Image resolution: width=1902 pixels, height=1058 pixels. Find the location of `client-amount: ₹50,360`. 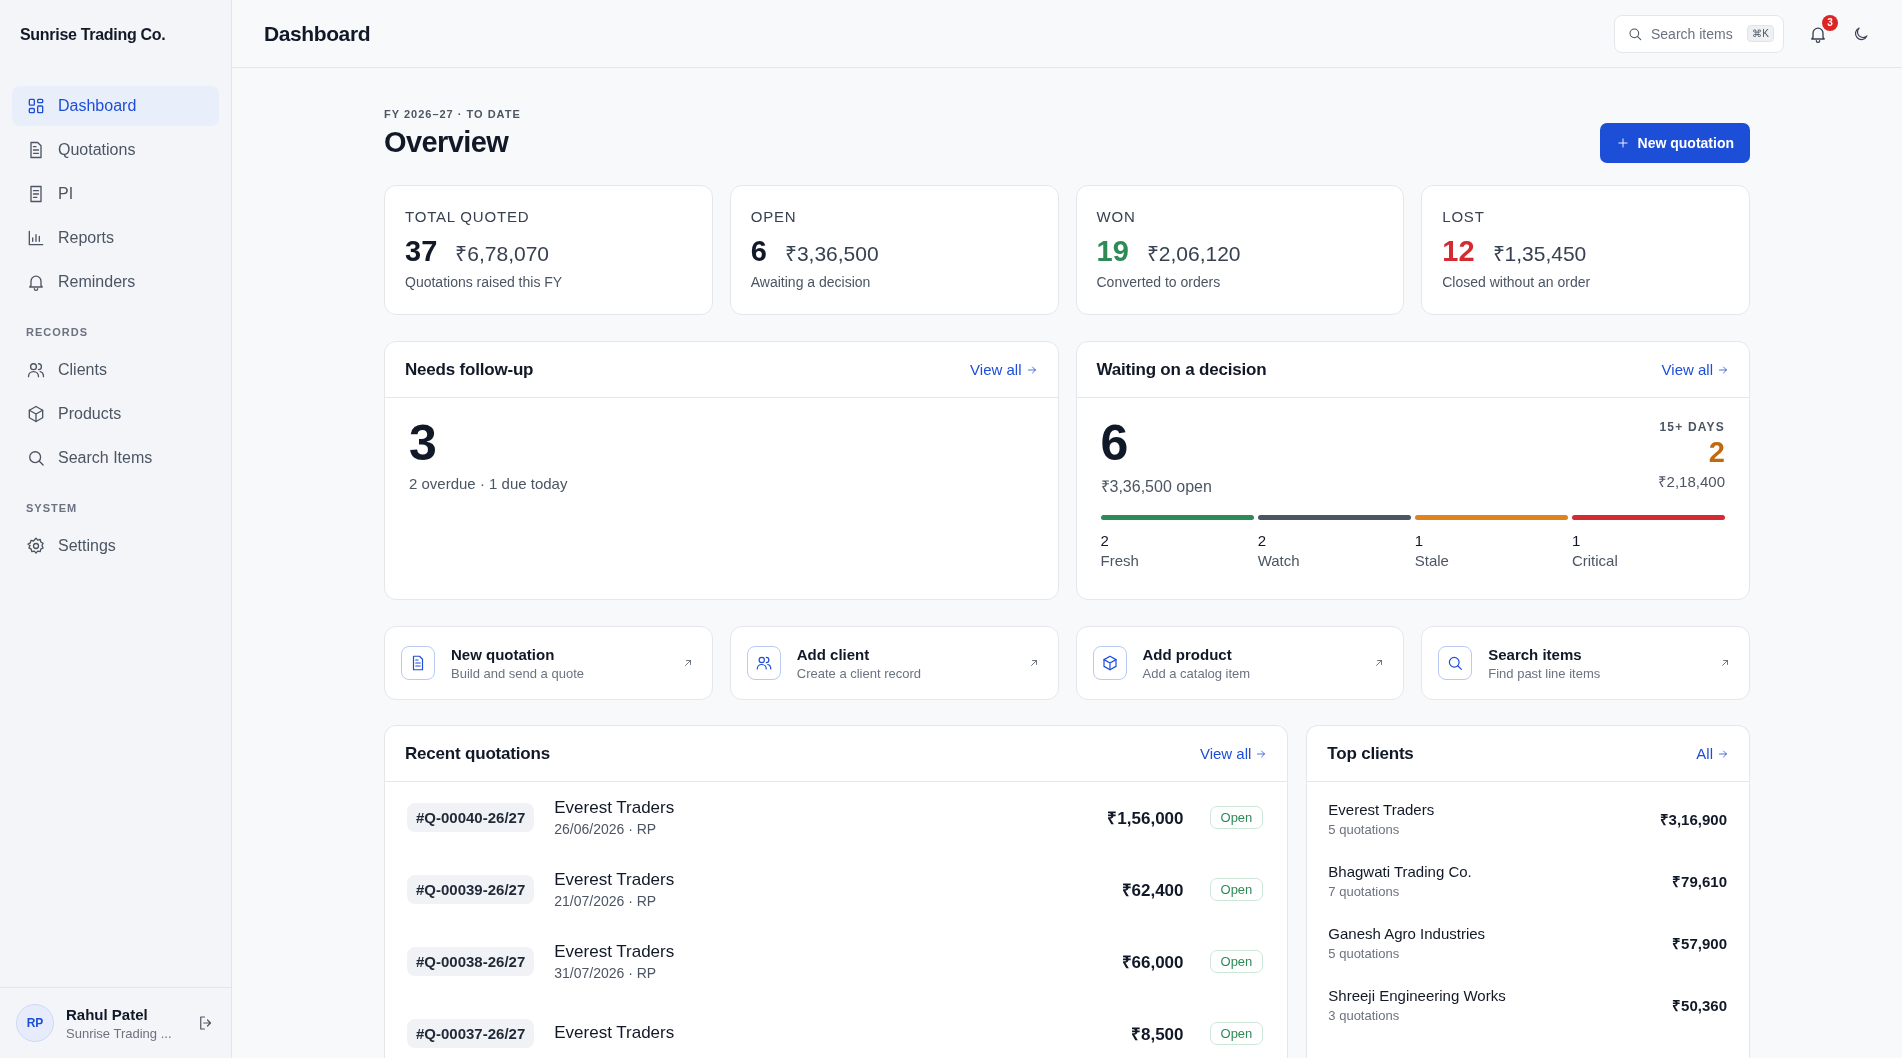

client-amount: ₹50,360 is located at coordinates (1699, 1005).